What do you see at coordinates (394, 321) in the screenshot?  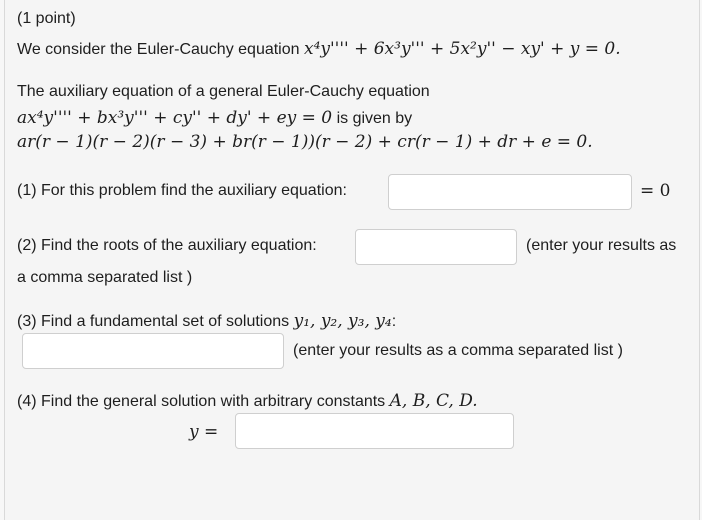 I see `q3-label-colon: :` at bounding box center [394, 321].